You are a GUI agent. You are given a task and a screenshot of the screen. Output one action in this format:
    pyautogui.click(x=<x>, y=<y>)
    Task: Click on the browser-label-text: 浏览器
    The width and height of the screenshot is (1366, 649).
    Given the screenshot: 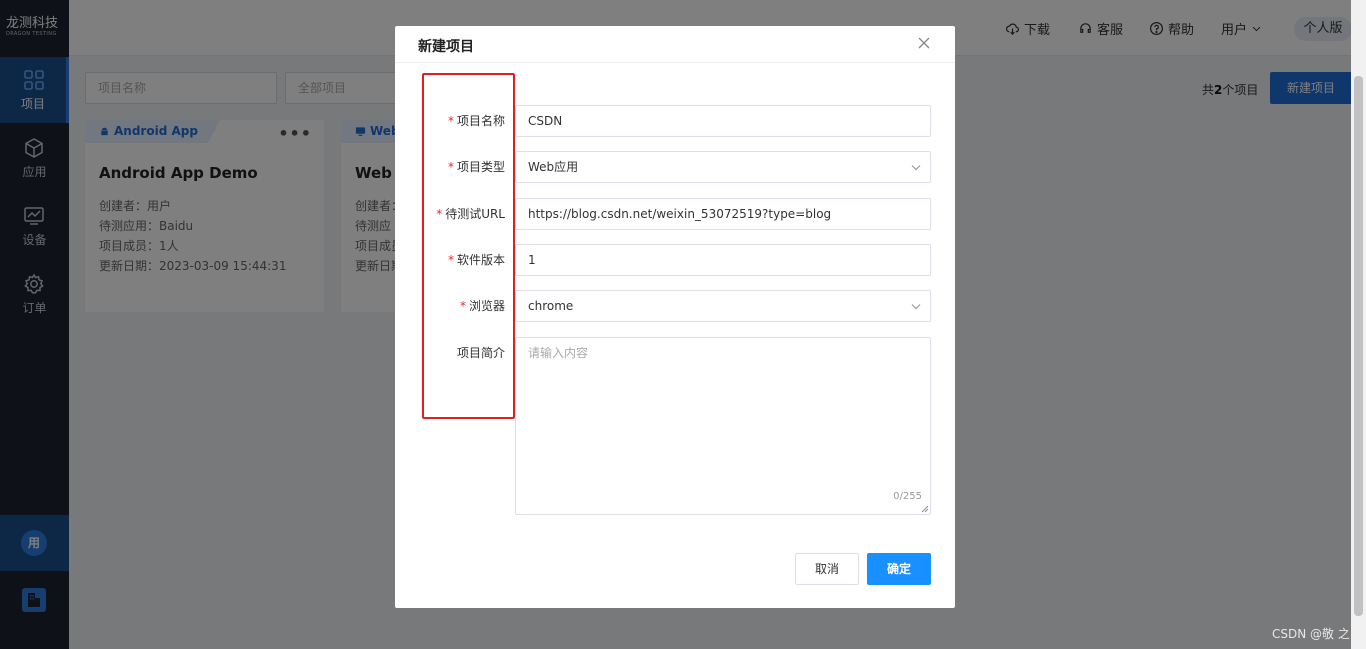 What is the action you would take?
    pyautogui.click(x=486, y=306)
    